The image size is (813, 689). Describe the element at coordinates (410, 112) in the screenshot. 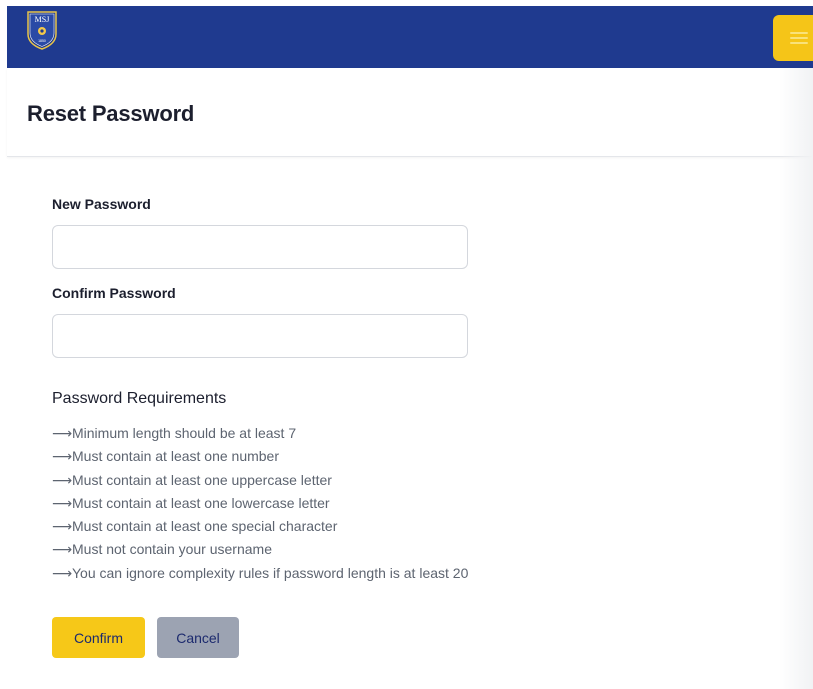

I see `page-header: Reset Password` at that location.